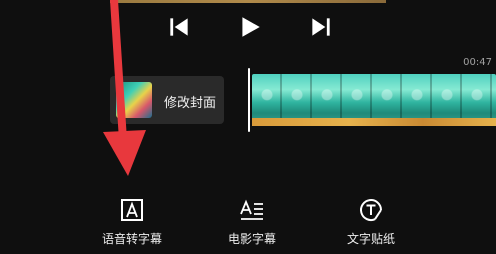  What do you see at coordinates (251, 209) in the screenshot?
I see `movie-subtitle-icon` at bounding box center [251, 209].